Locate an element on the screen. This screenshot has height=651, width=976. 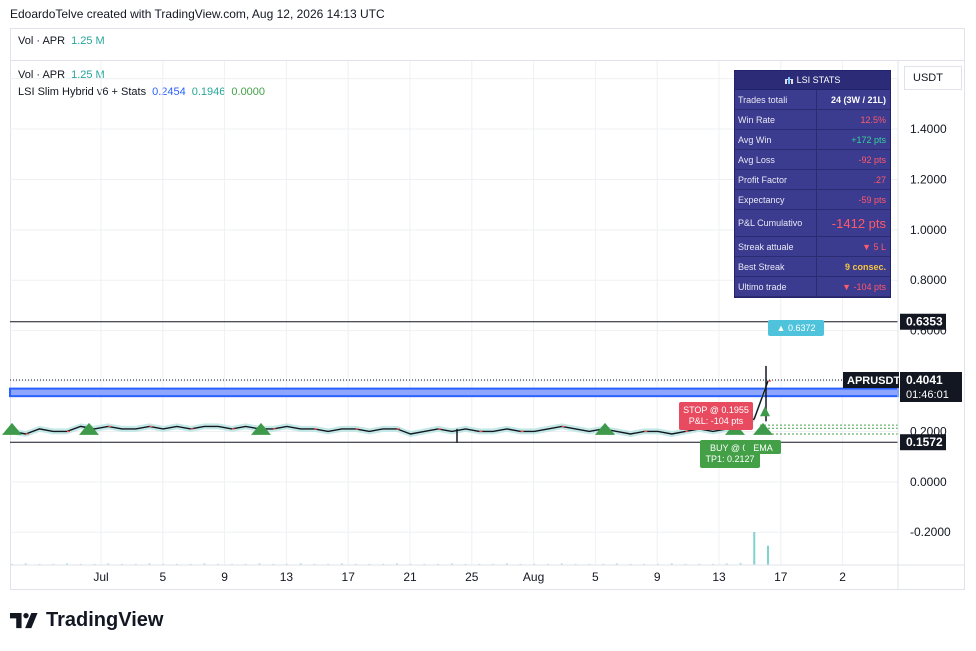
stats-row: Trades totali 24 (3W / 21L) is located at coordinates (812, 100).